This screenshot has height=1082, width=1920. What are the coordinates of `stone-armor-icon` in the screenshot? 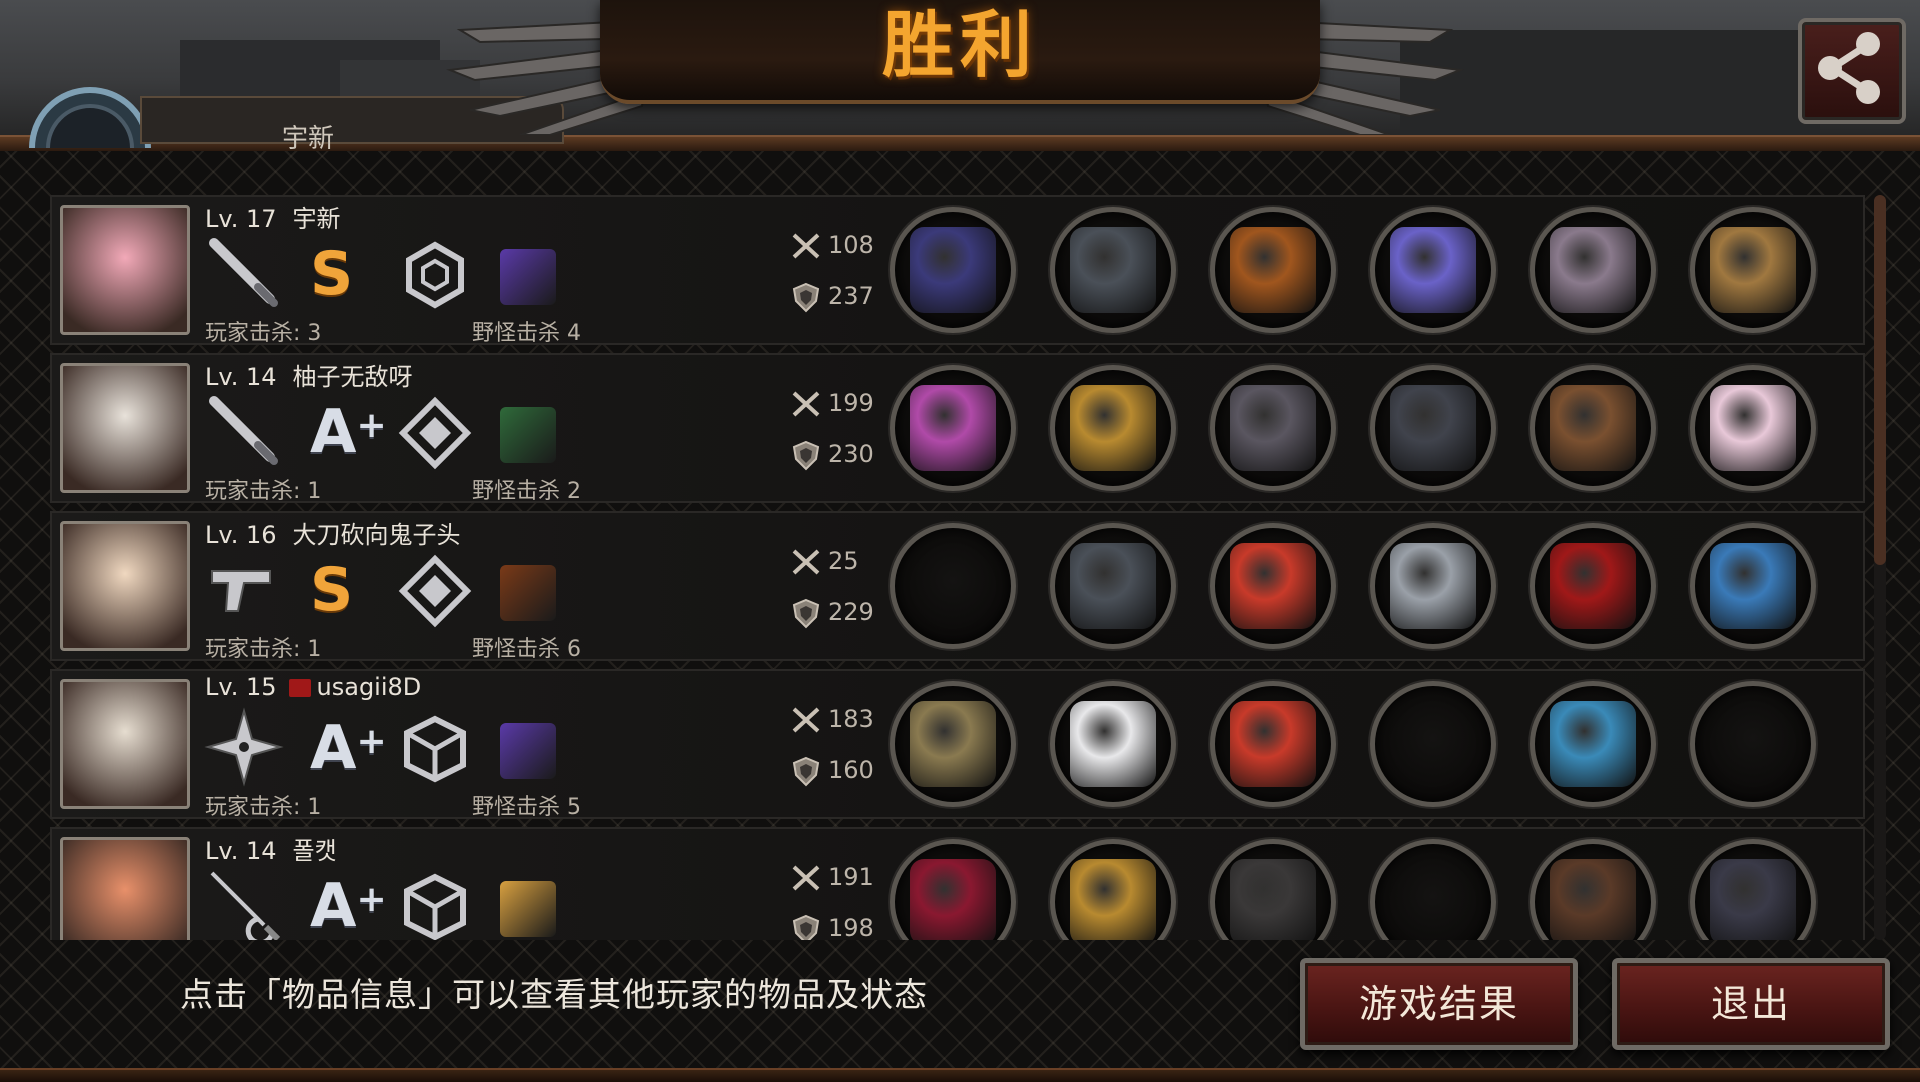 It's located at (1273, 428).